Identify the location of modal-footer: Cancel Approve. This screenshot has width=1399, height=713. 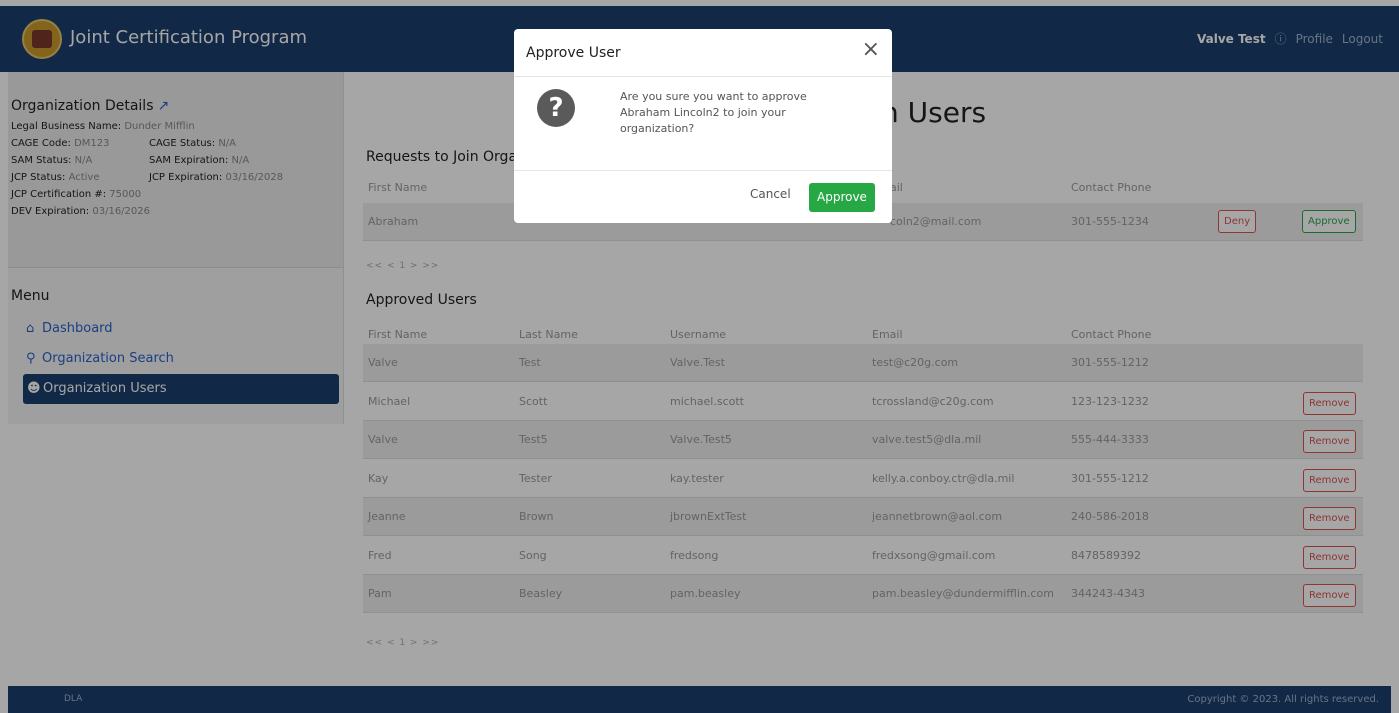
(703, 197).